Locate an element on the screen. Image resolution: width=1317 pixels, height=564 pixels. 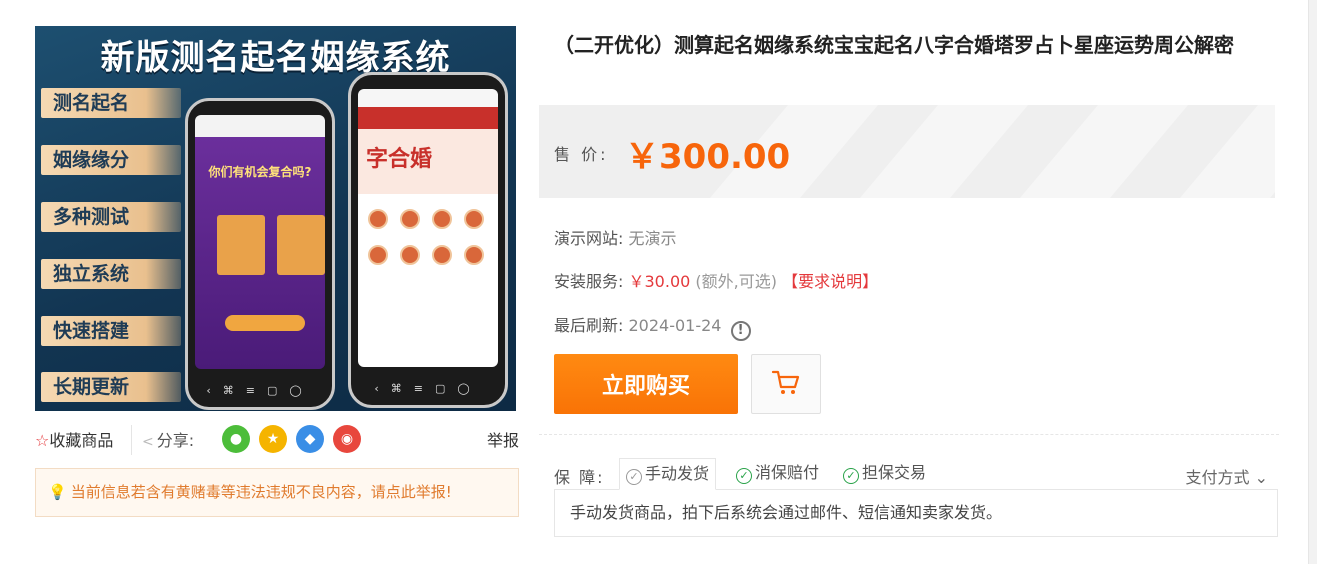
install-note: (额外,可选) is located at coordinates (736, 281).